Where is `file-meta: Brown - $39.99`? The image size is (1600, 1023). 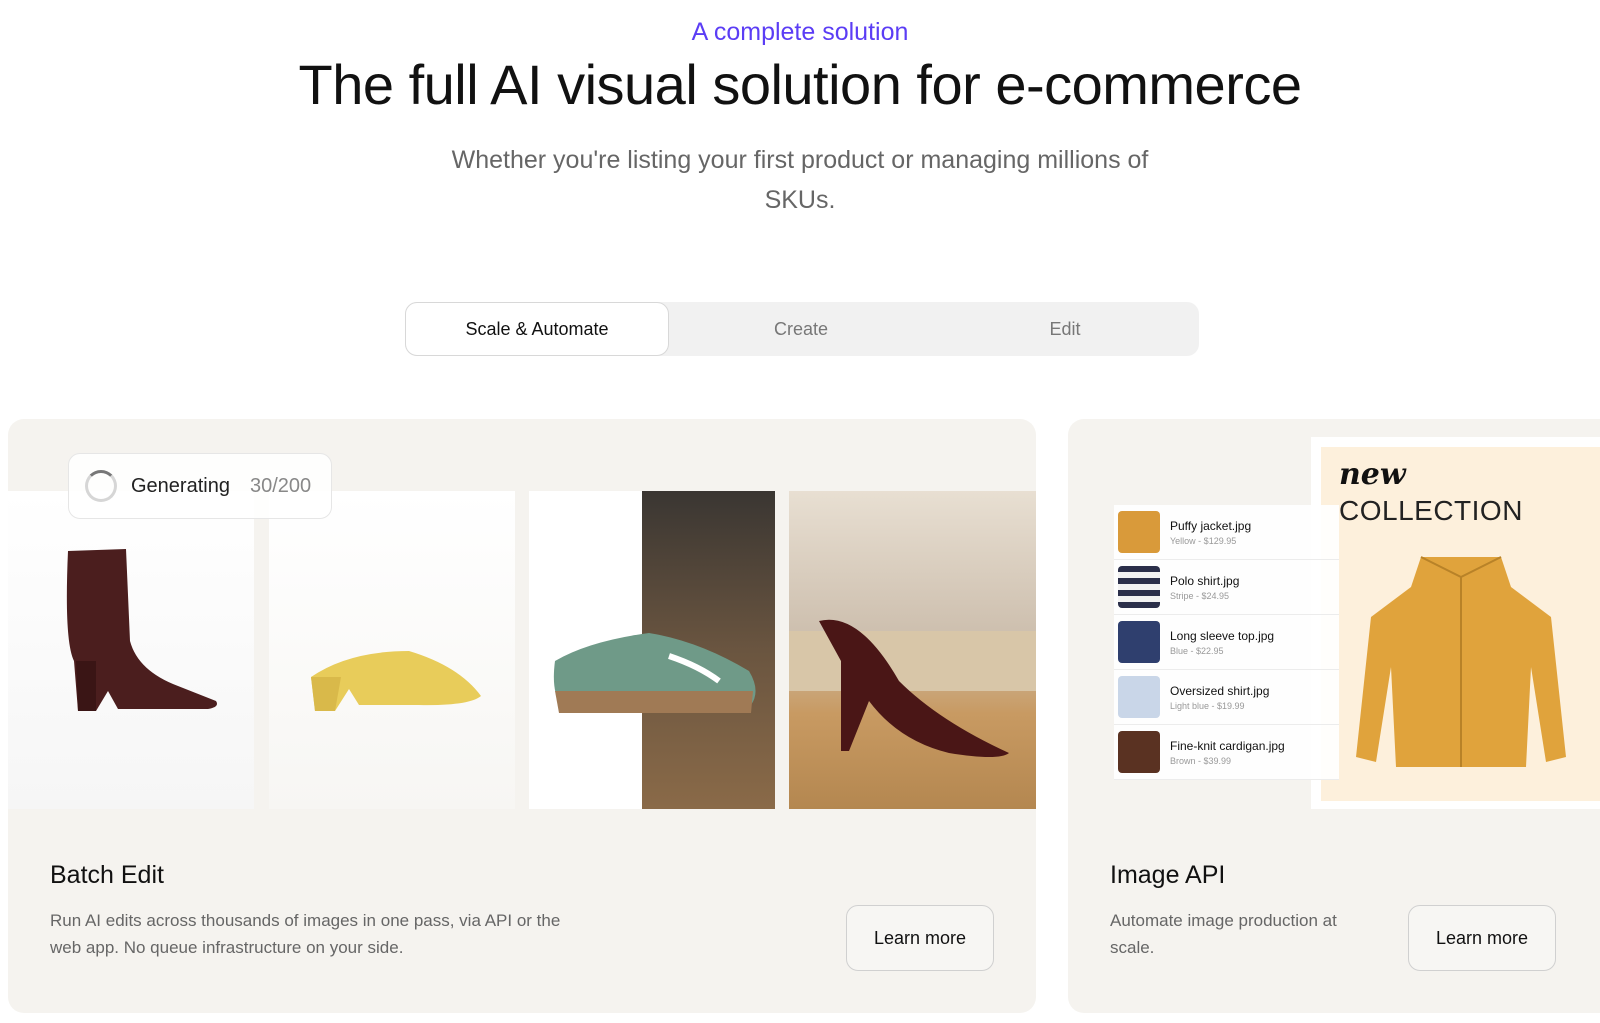 file-meta: Brown - $39.99 is located at coordinates (1201, 760).